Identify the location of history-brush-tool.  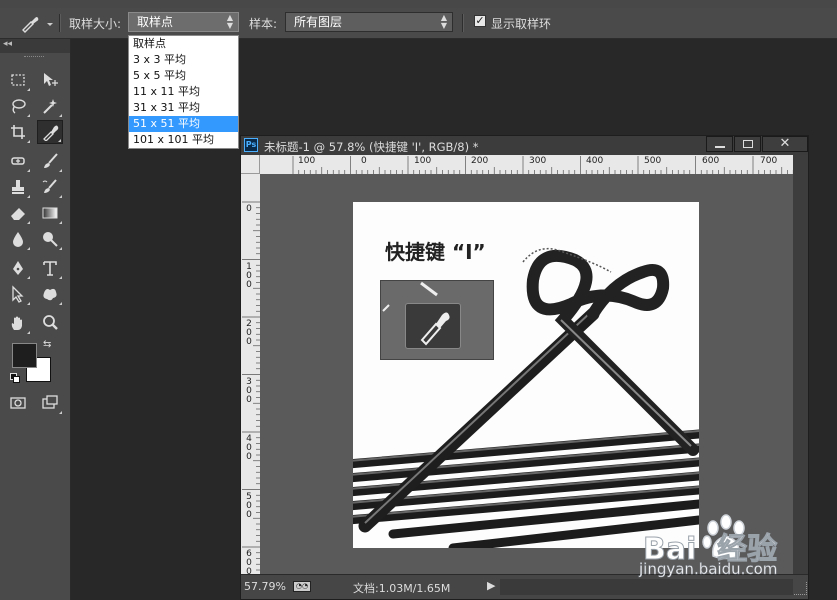
(50, 187).